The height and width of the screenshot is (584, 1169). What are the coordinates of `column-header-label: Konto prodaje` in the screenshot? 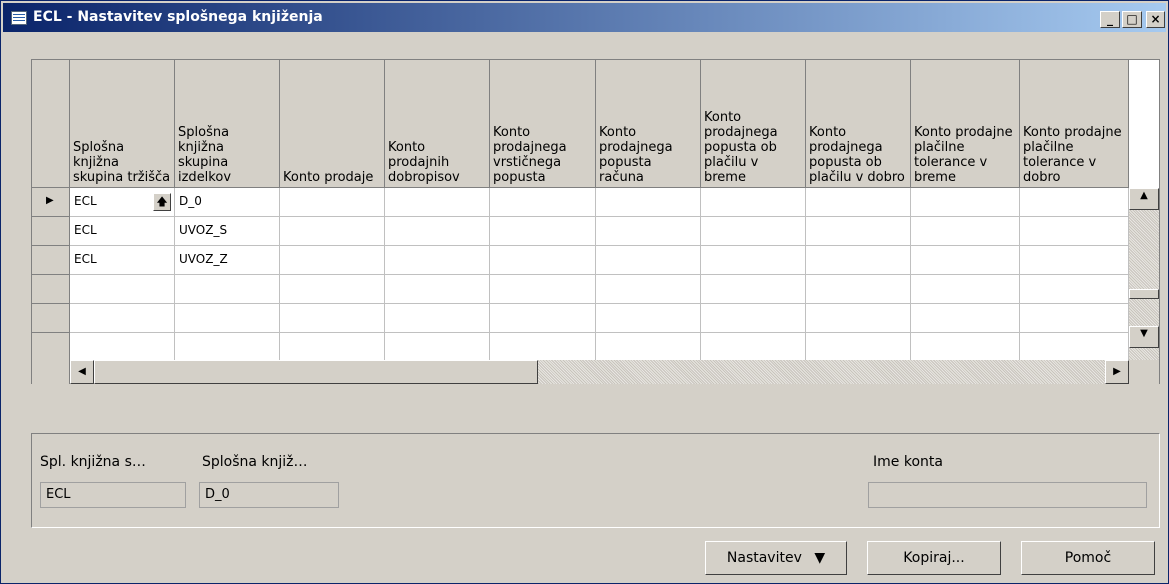 It's located at (328, 177).